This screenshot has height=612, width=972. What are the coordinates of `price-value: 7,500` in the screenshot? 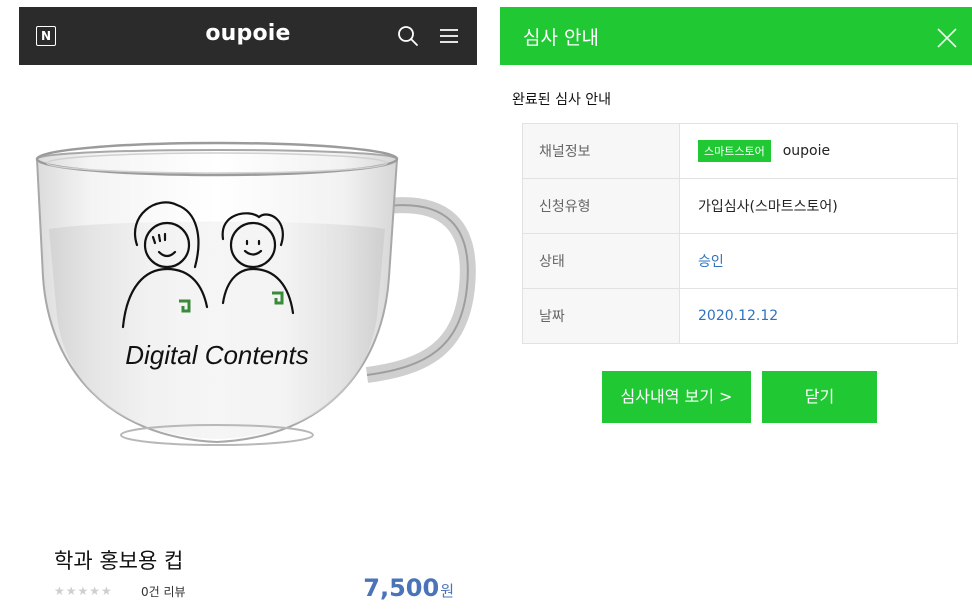 It's located at (401, 588).